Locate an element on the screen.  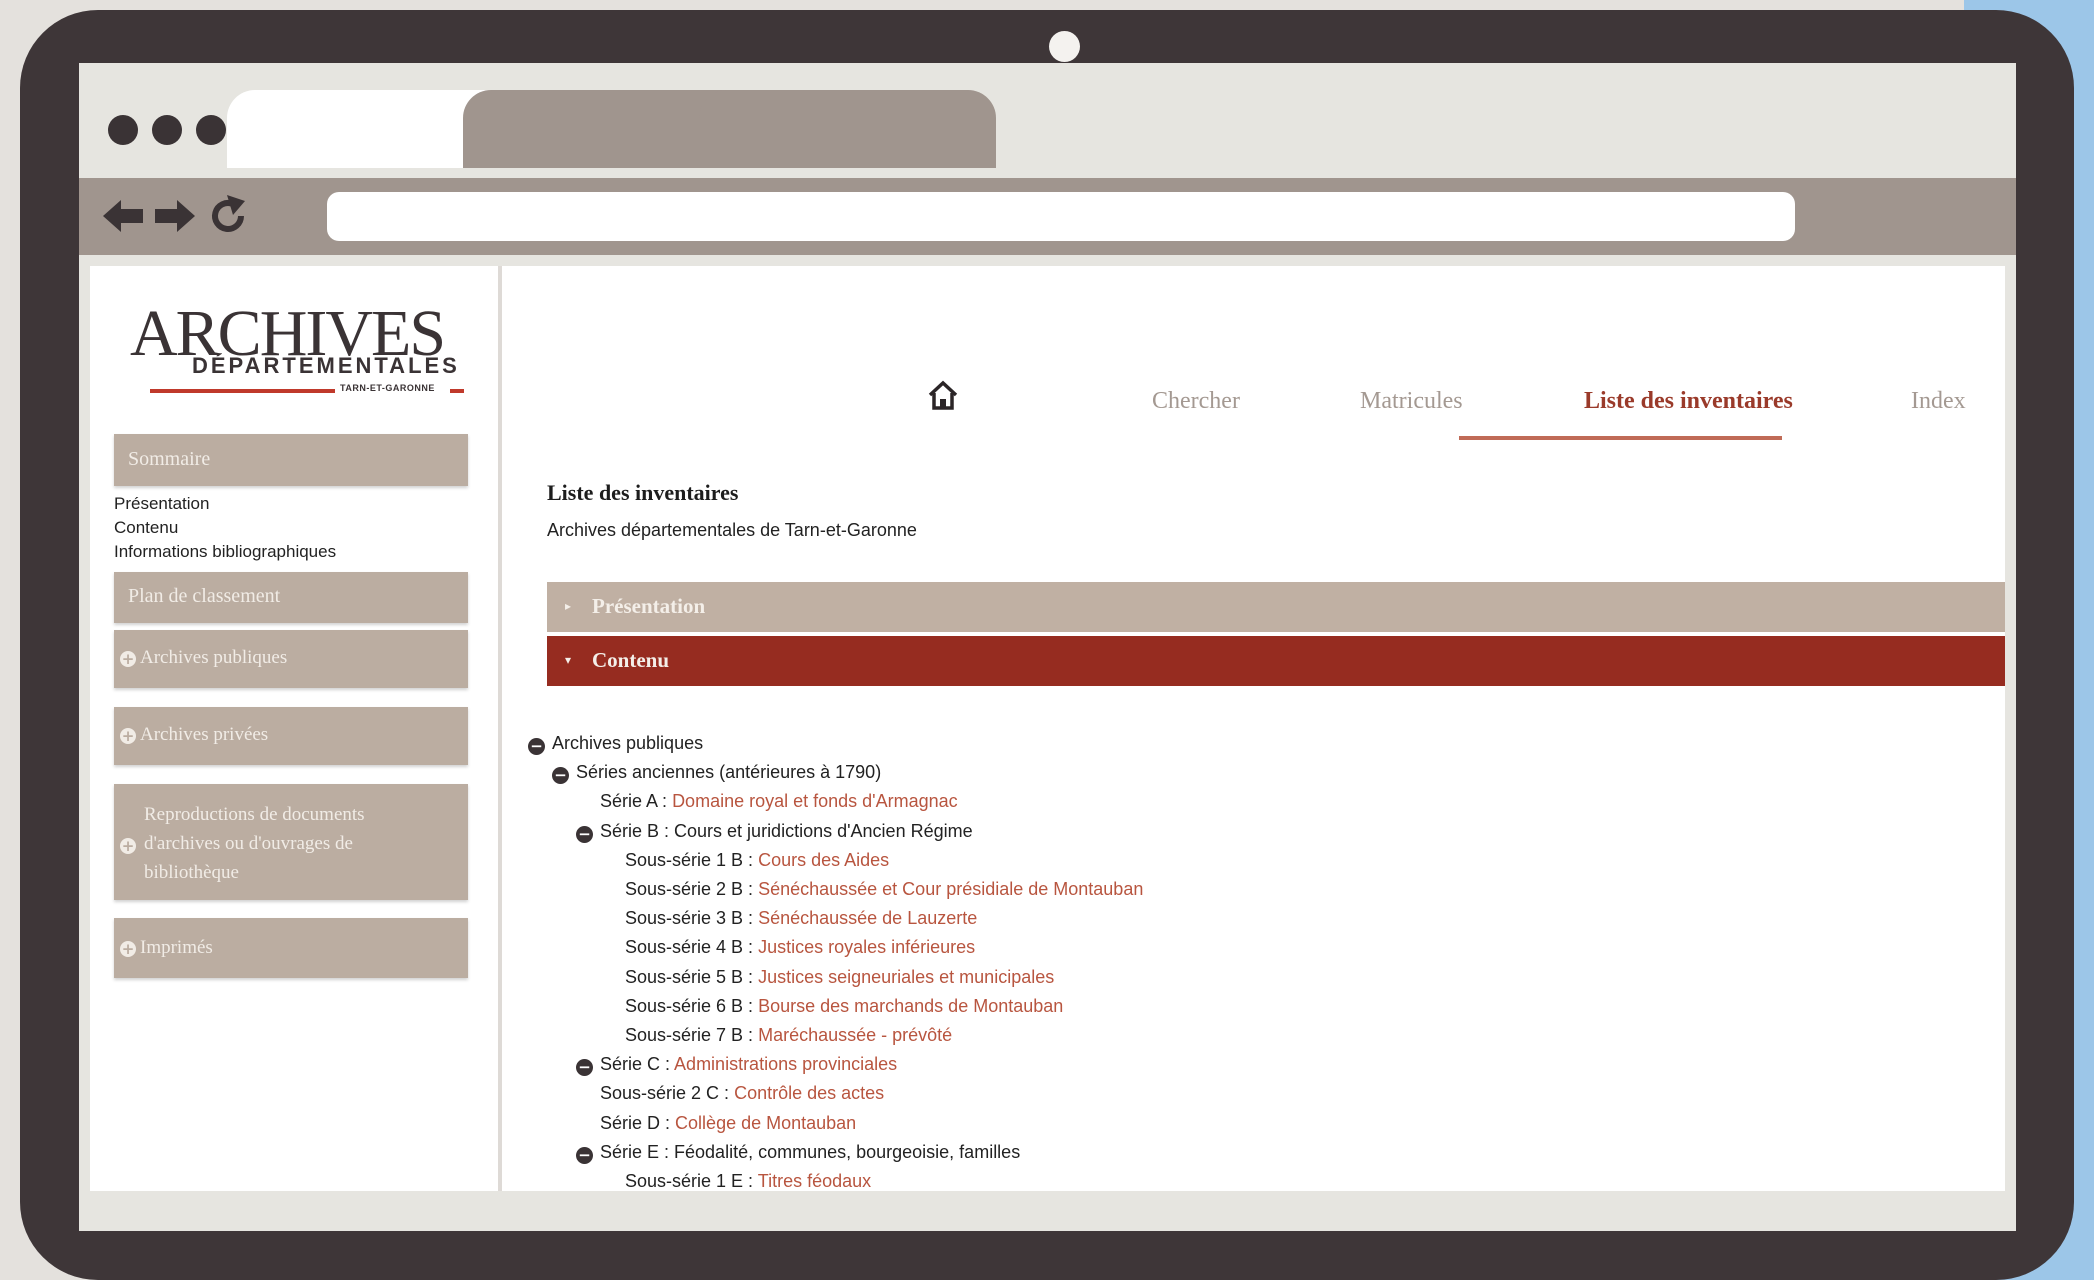
sommaire-header: Sommaire is located at coordinates (291, 460).